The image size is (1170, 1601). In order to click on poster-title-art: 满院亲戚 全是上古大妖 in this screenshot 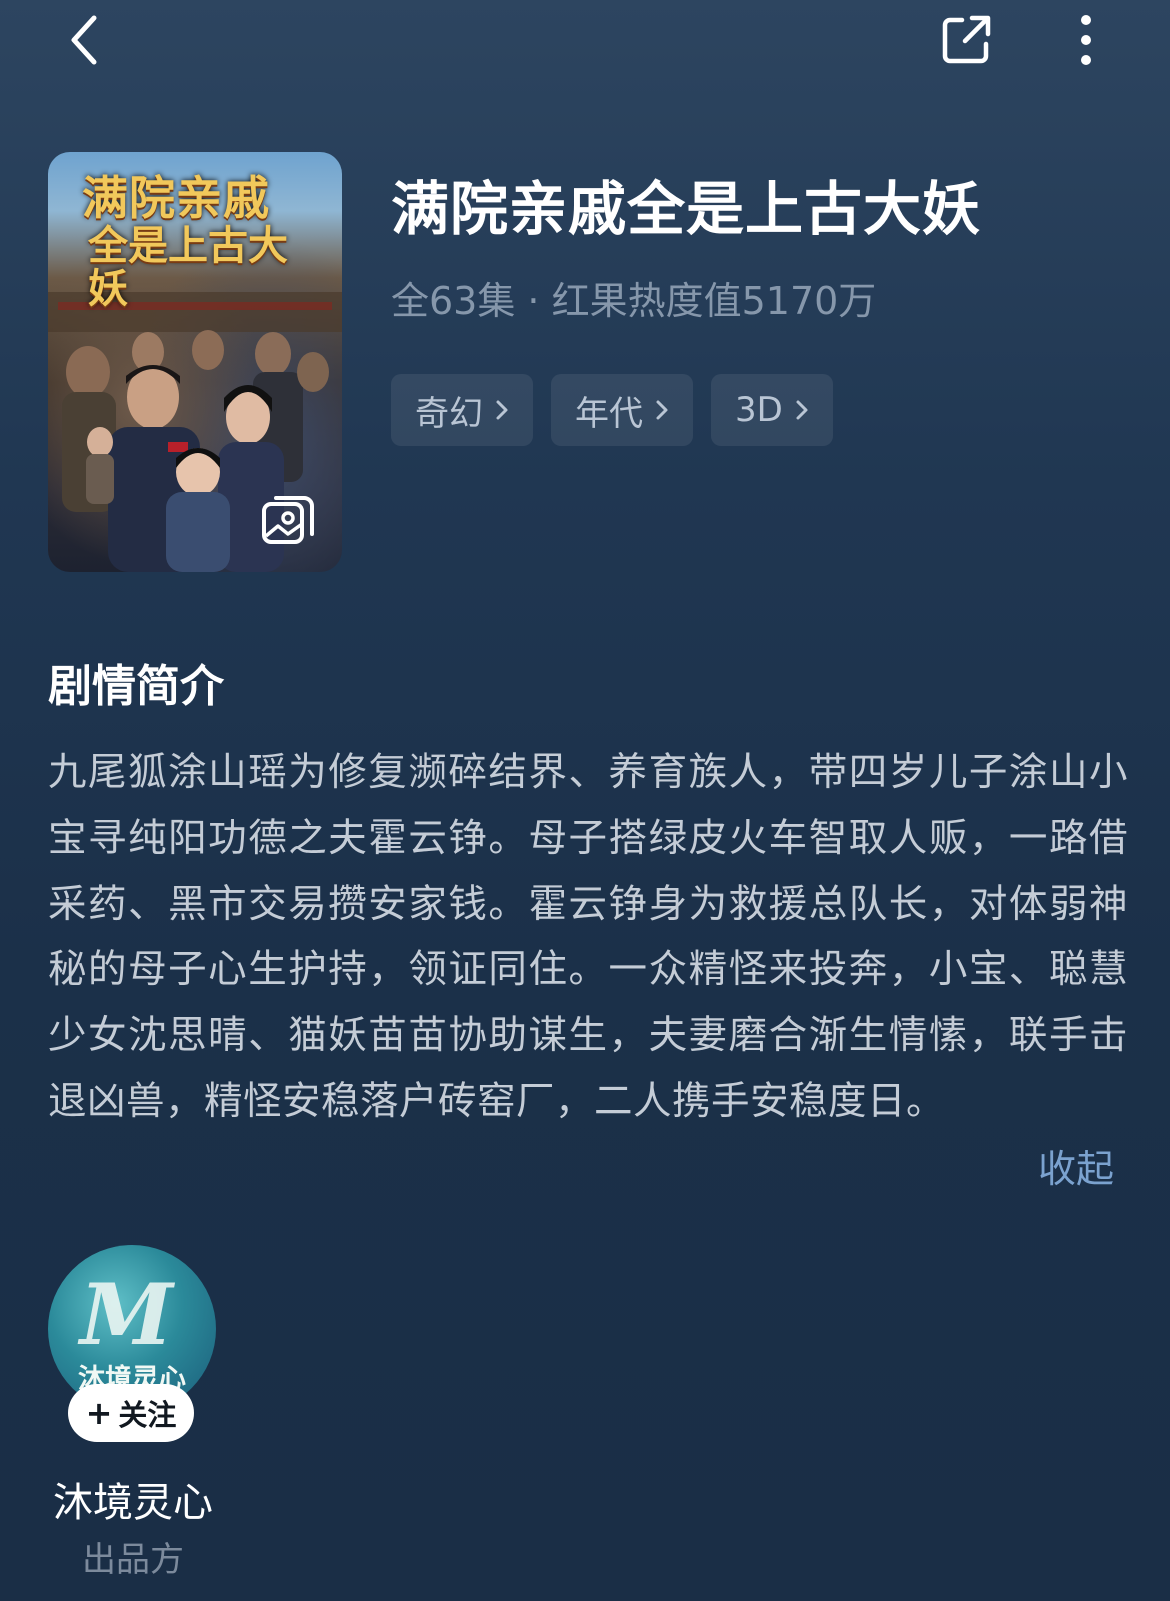, I will do `click(202, 241)`.